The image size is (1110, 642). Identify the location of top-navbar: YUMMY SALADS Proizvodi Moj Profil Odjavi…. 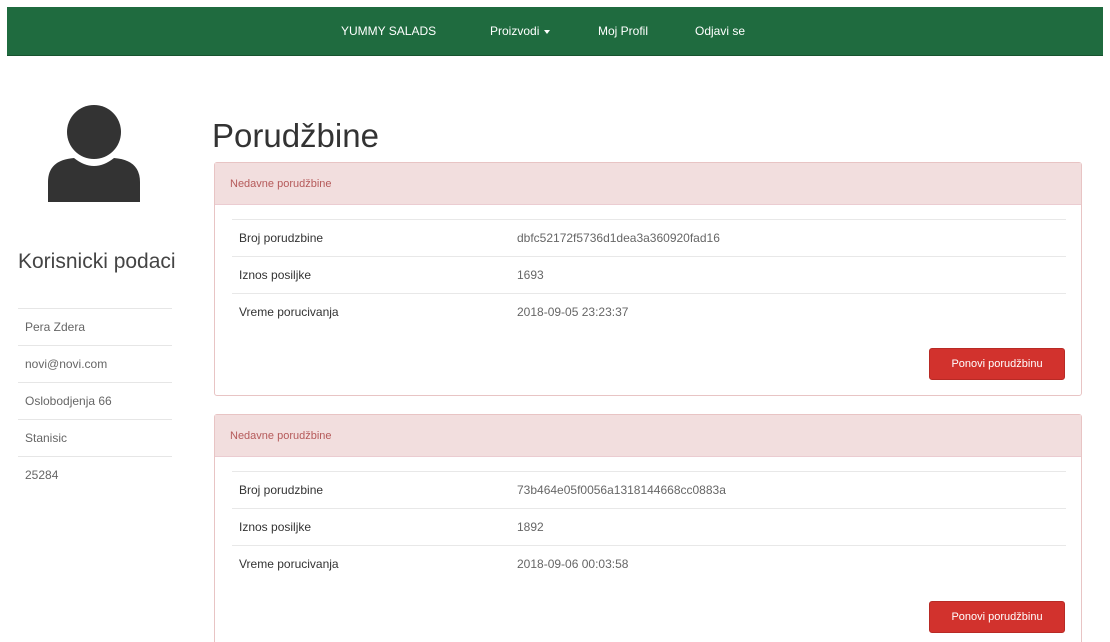
(555, 31).